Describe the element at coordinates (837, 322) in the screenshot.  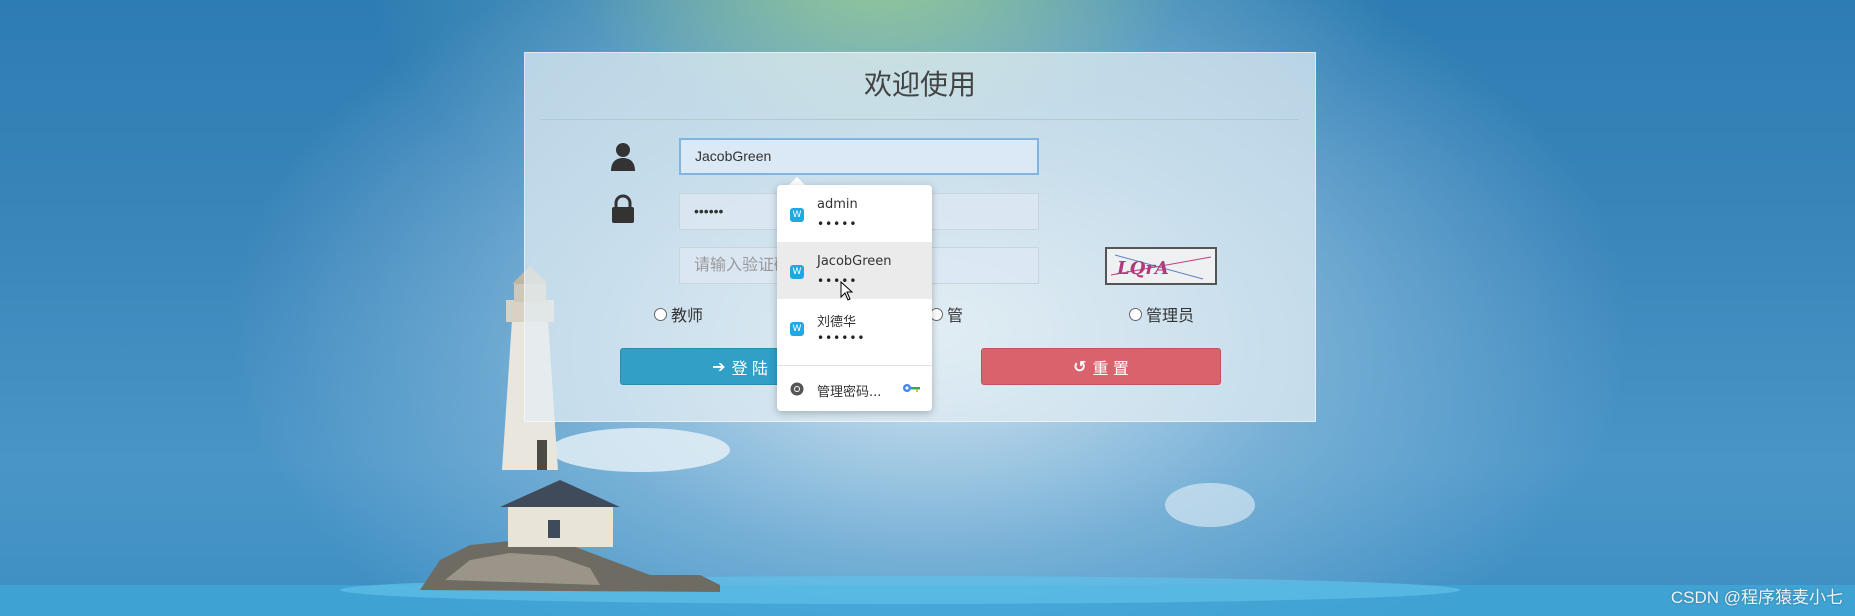
I see `autofill-username: 刘德华` at that location.